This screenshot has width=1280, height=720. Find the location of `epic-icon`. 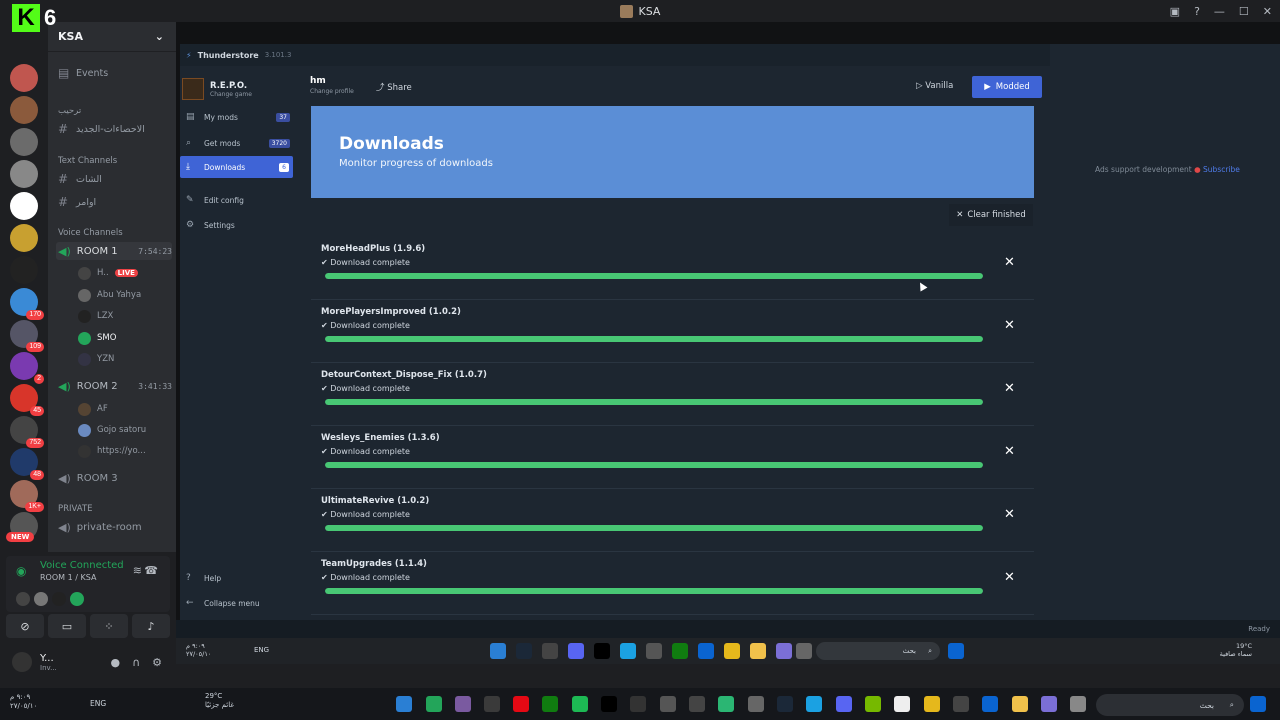

epic-icon is located at coordinates (961, 704).